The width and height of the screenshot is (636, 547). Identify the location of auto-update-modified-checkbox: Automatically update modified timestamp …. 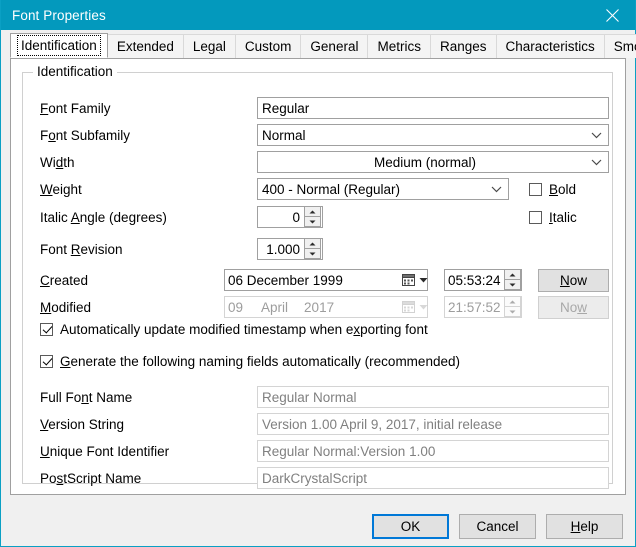
(234, 329).